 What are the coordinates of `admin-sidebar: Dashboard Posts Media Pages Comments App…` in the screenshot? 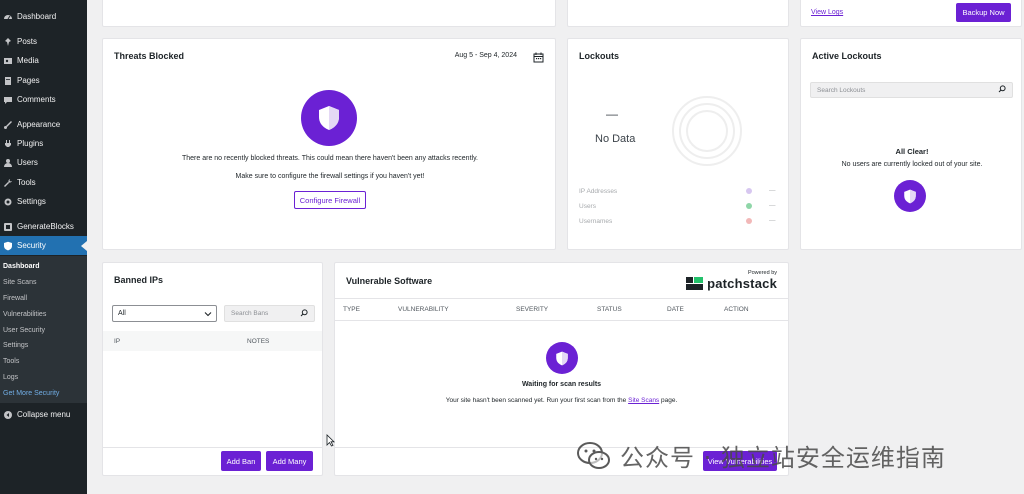 It's located at (43, 247).